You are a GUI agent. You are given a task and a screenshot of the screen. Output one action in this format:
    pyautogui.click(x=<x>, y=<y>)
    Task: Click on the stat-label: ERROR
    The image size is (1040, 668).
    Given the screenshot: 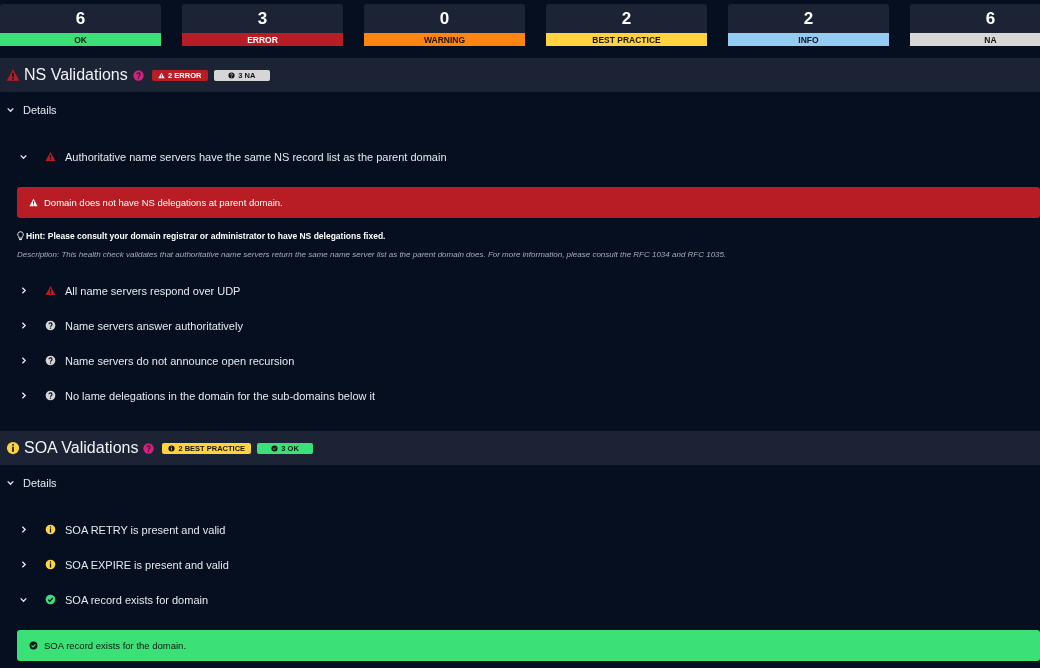 What is the action you would take?
    pyautogui.click(x=262, y=39)
    